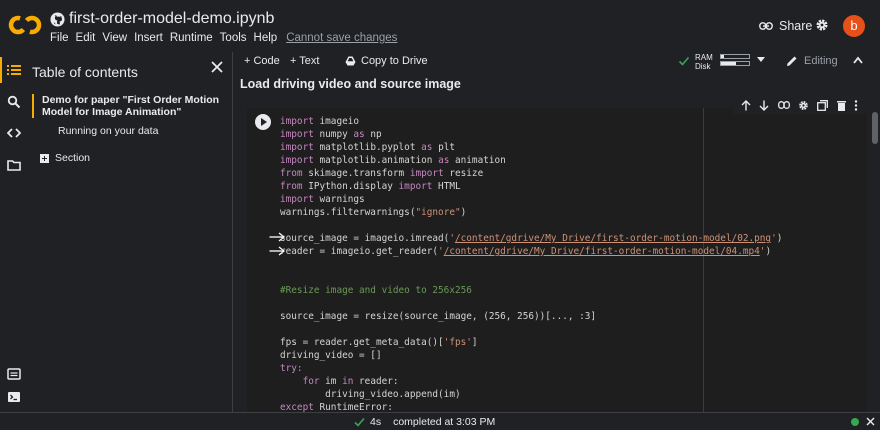  I want to click on run-cell-button, so click(263, 122).